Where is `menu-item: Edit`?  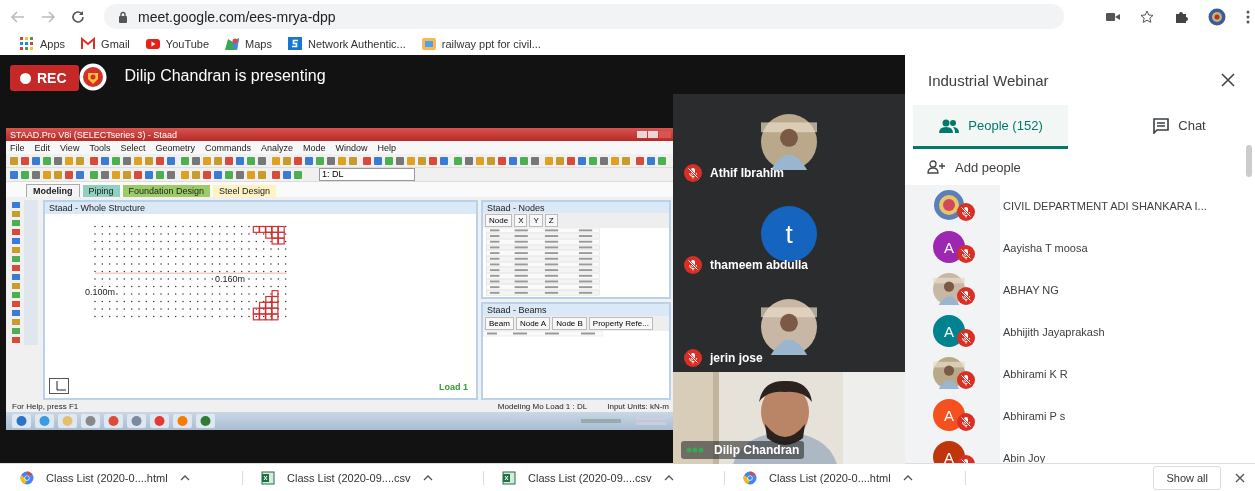
menu-item: Edit is located at coordinates (42, 147).